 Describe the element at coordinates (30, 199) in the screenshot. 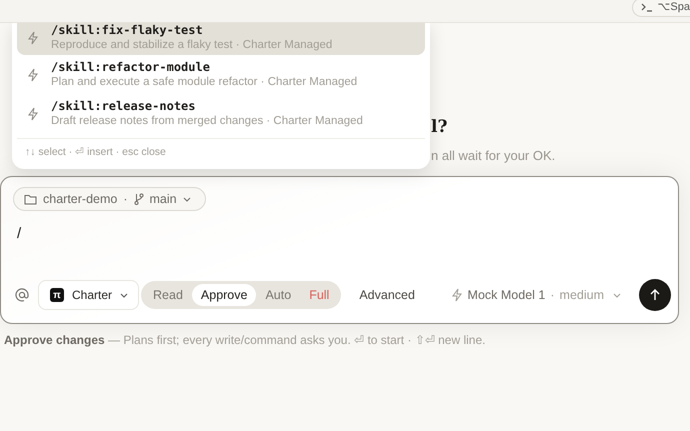

I see `folder-icon` at that location.